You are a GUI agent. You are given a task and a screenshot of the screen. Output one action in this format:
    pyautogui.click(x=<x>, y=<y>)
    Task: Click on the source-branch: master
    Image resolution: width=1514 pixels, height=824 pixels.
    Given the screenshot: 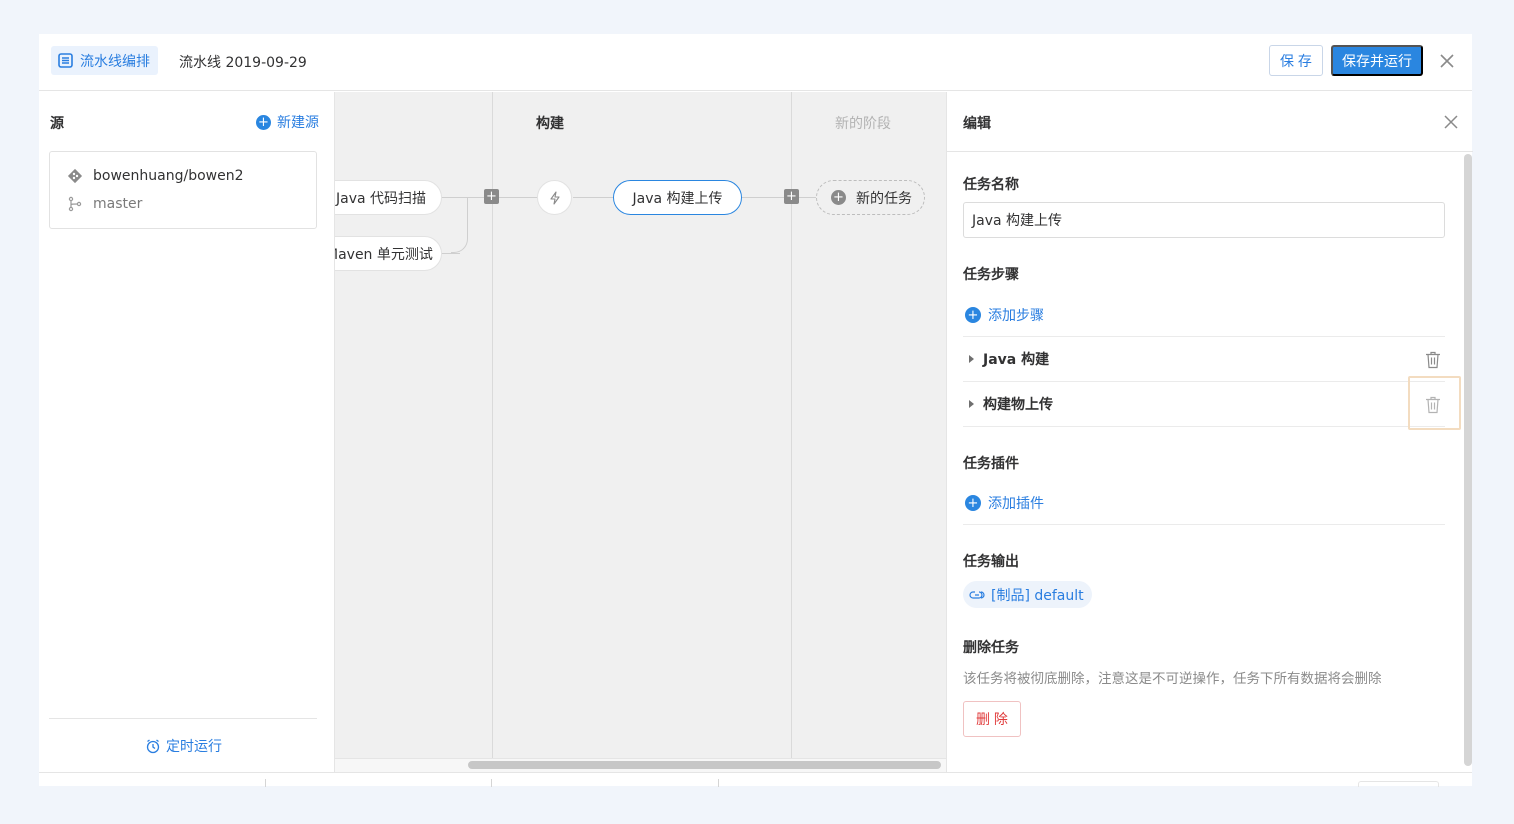 What is the action you would take?
    pyautogui.click(x=104, y=204)
    